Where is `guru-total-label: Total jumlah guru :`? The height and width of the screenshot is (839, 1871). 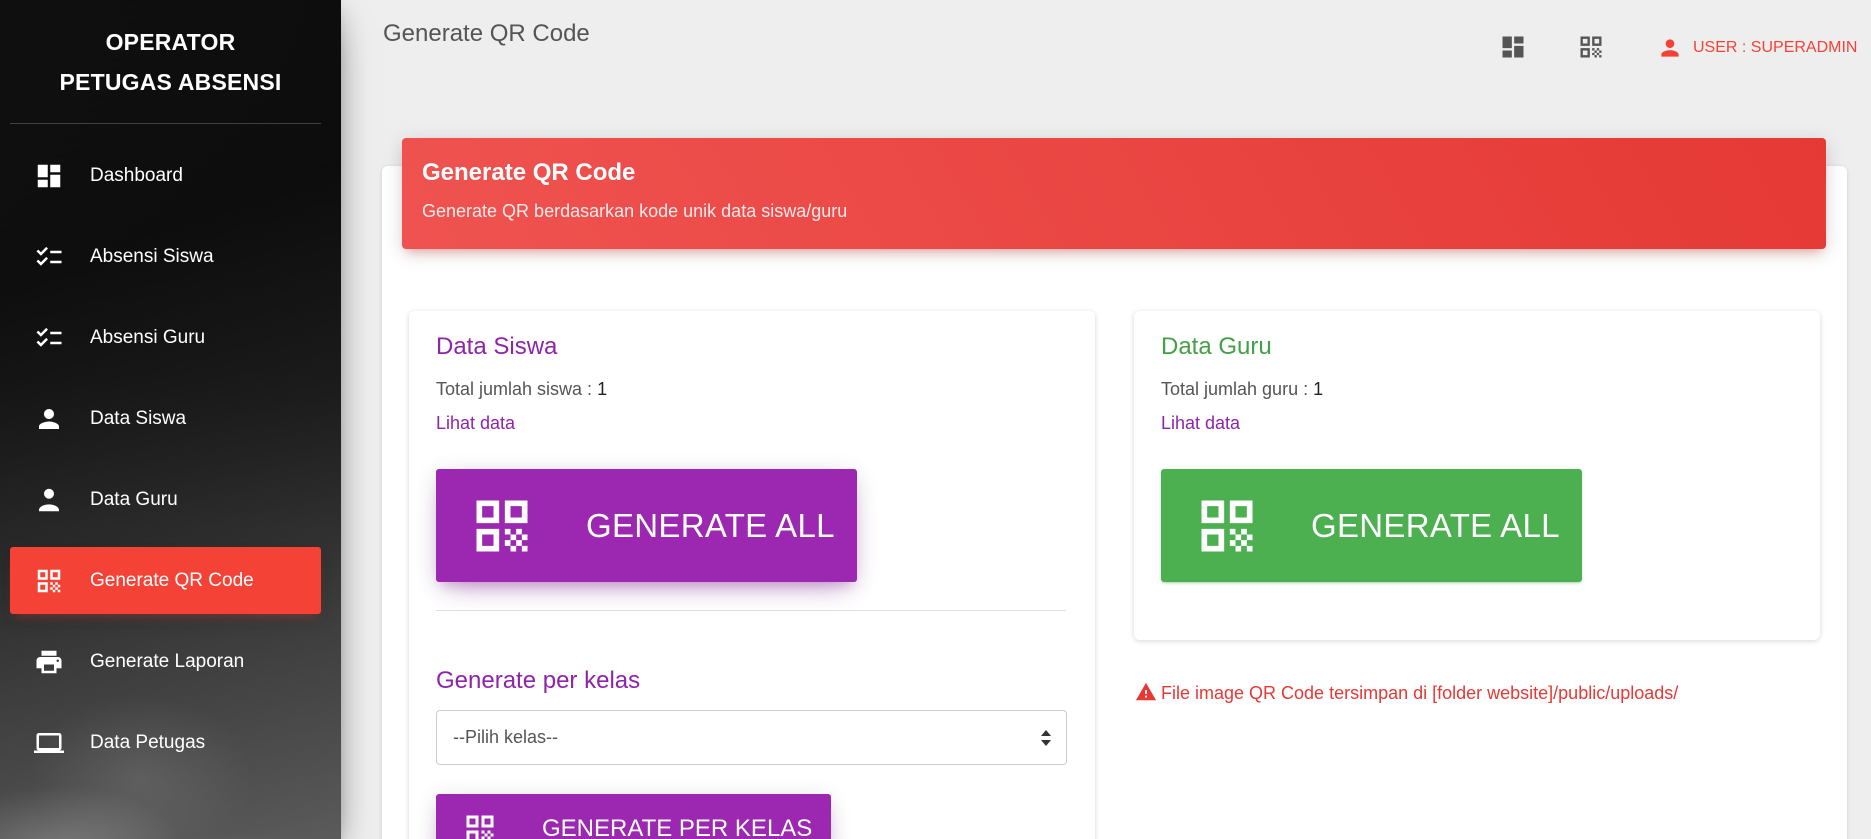 guru-total-label: Total jumlah guru : is located at coordinates (1237, 389).